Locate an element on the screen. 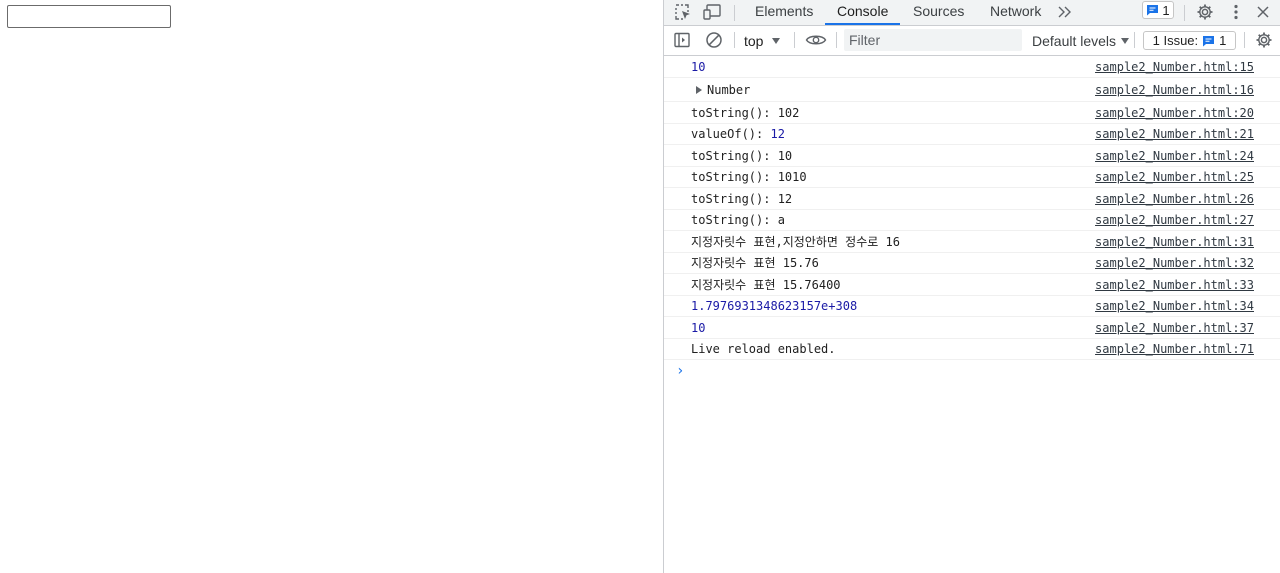  log-source-link: sample2_Number.html:21 is located at coordinates (1174, 134).